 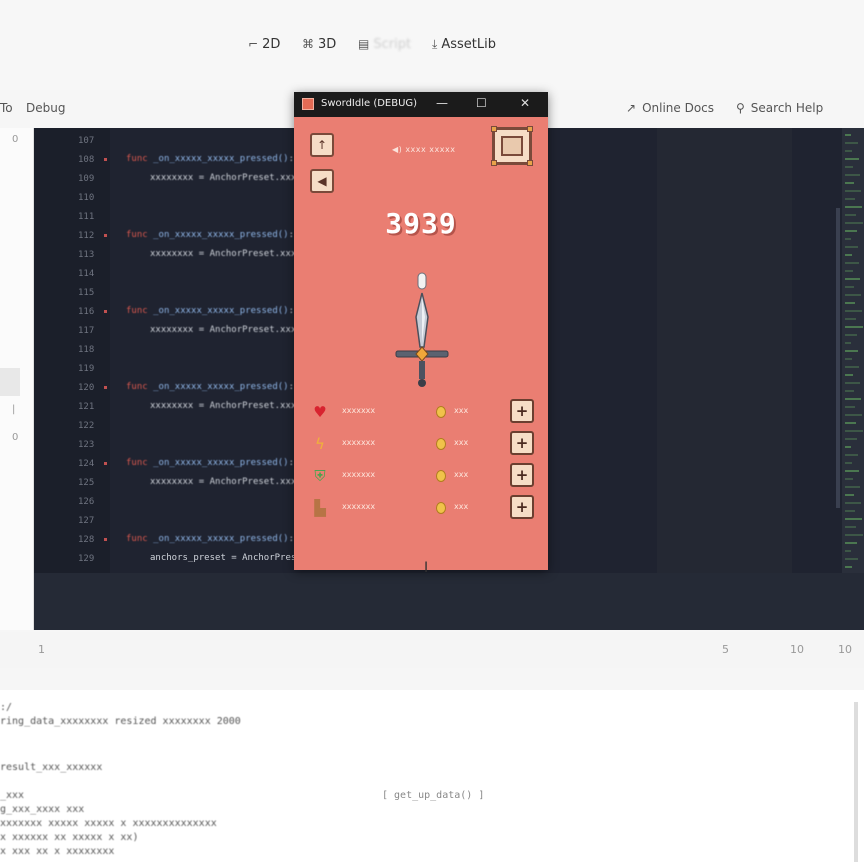 I want to click on dock-scroll-marker: |, so click(x=14, y=409).